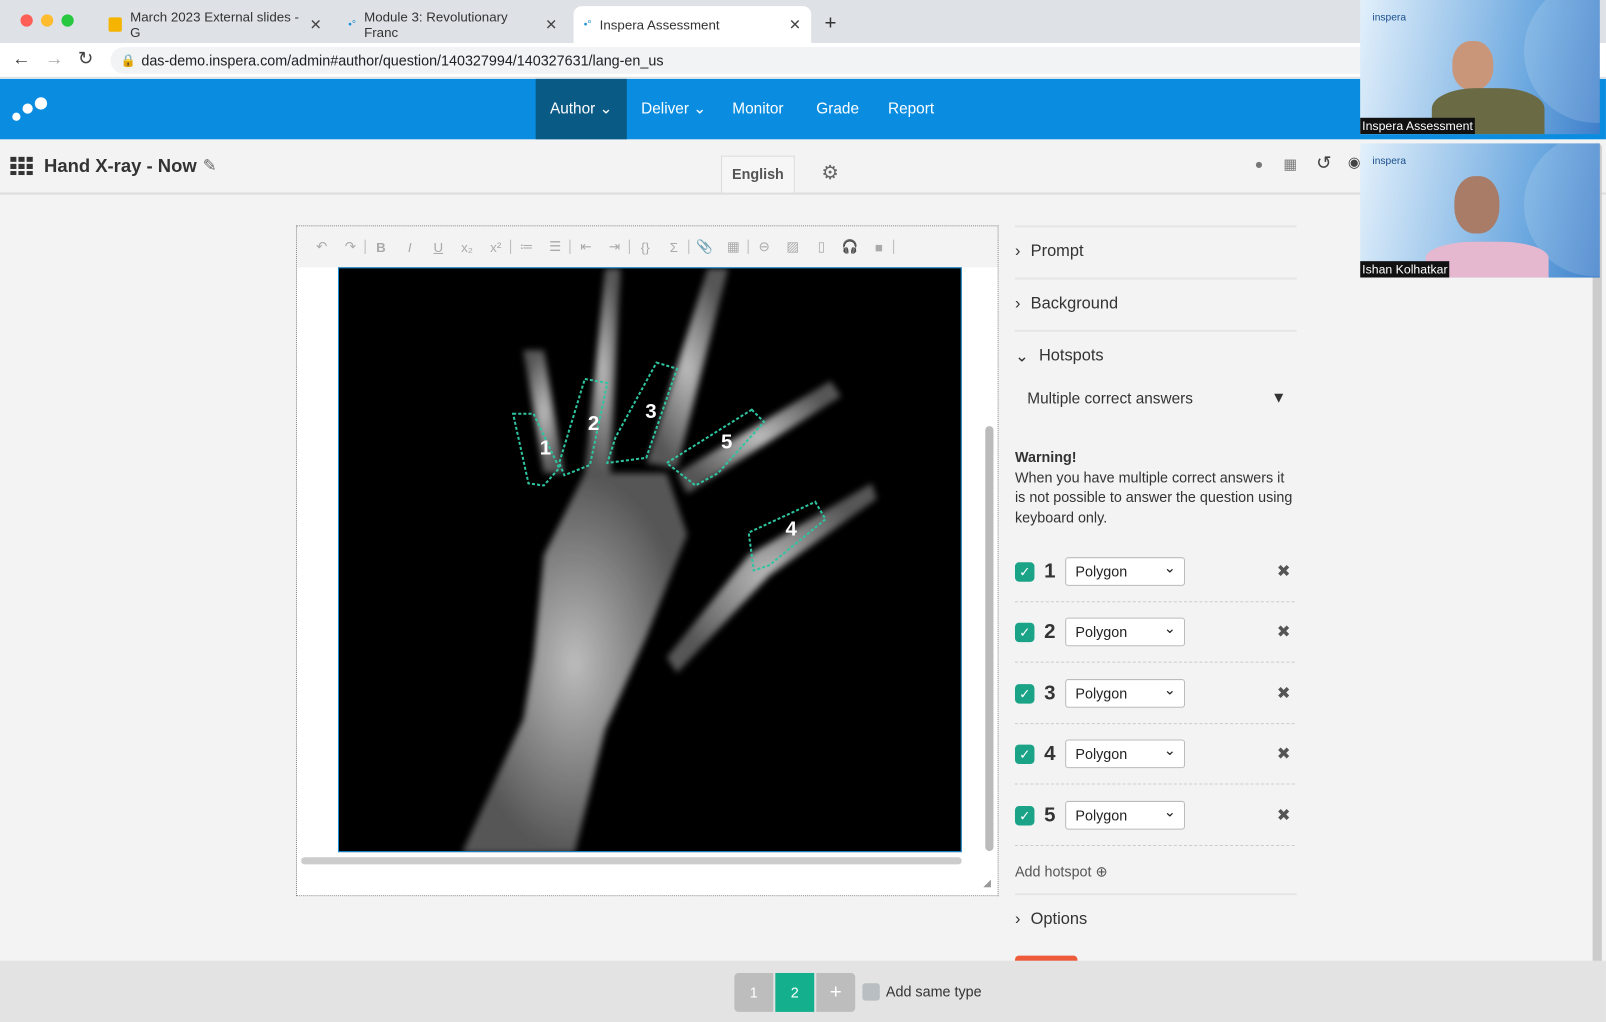 Image resolution: width=1606 pixels, height=1022 pixels. What do you see at coordinates (1477, 205) in the screenshot?
I see `participant-head` at bounding box center [1477, 205].